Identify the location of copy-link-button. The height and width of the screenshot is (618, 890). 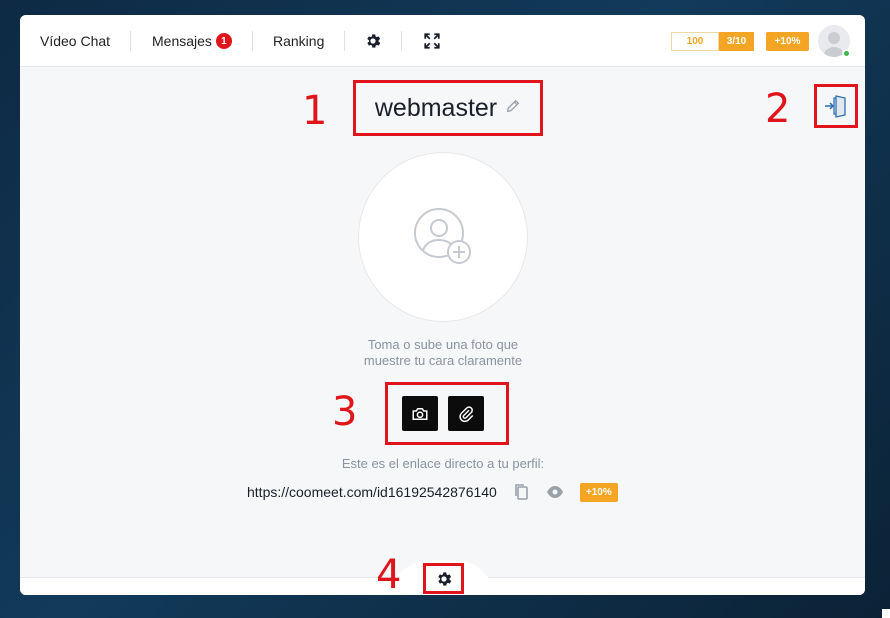
(521, 492).